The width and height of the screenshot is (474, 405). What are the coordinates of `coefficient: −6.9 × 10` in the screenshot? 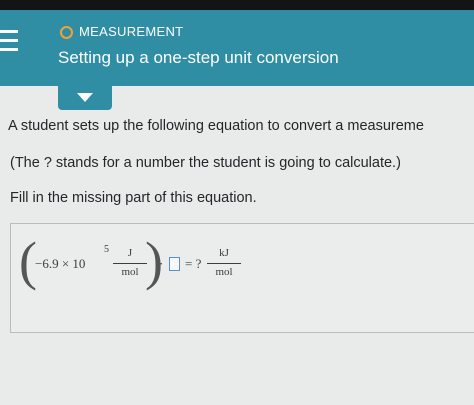 It's located at (60, 263).